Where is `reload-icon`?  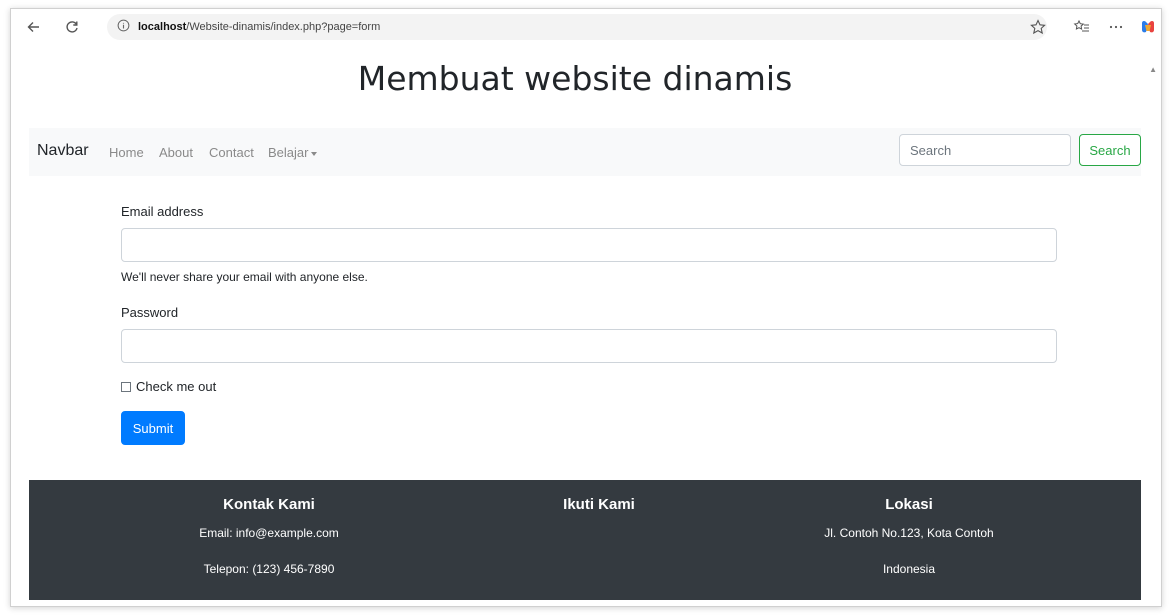 reload-icon is located at coordinates (72, 27).